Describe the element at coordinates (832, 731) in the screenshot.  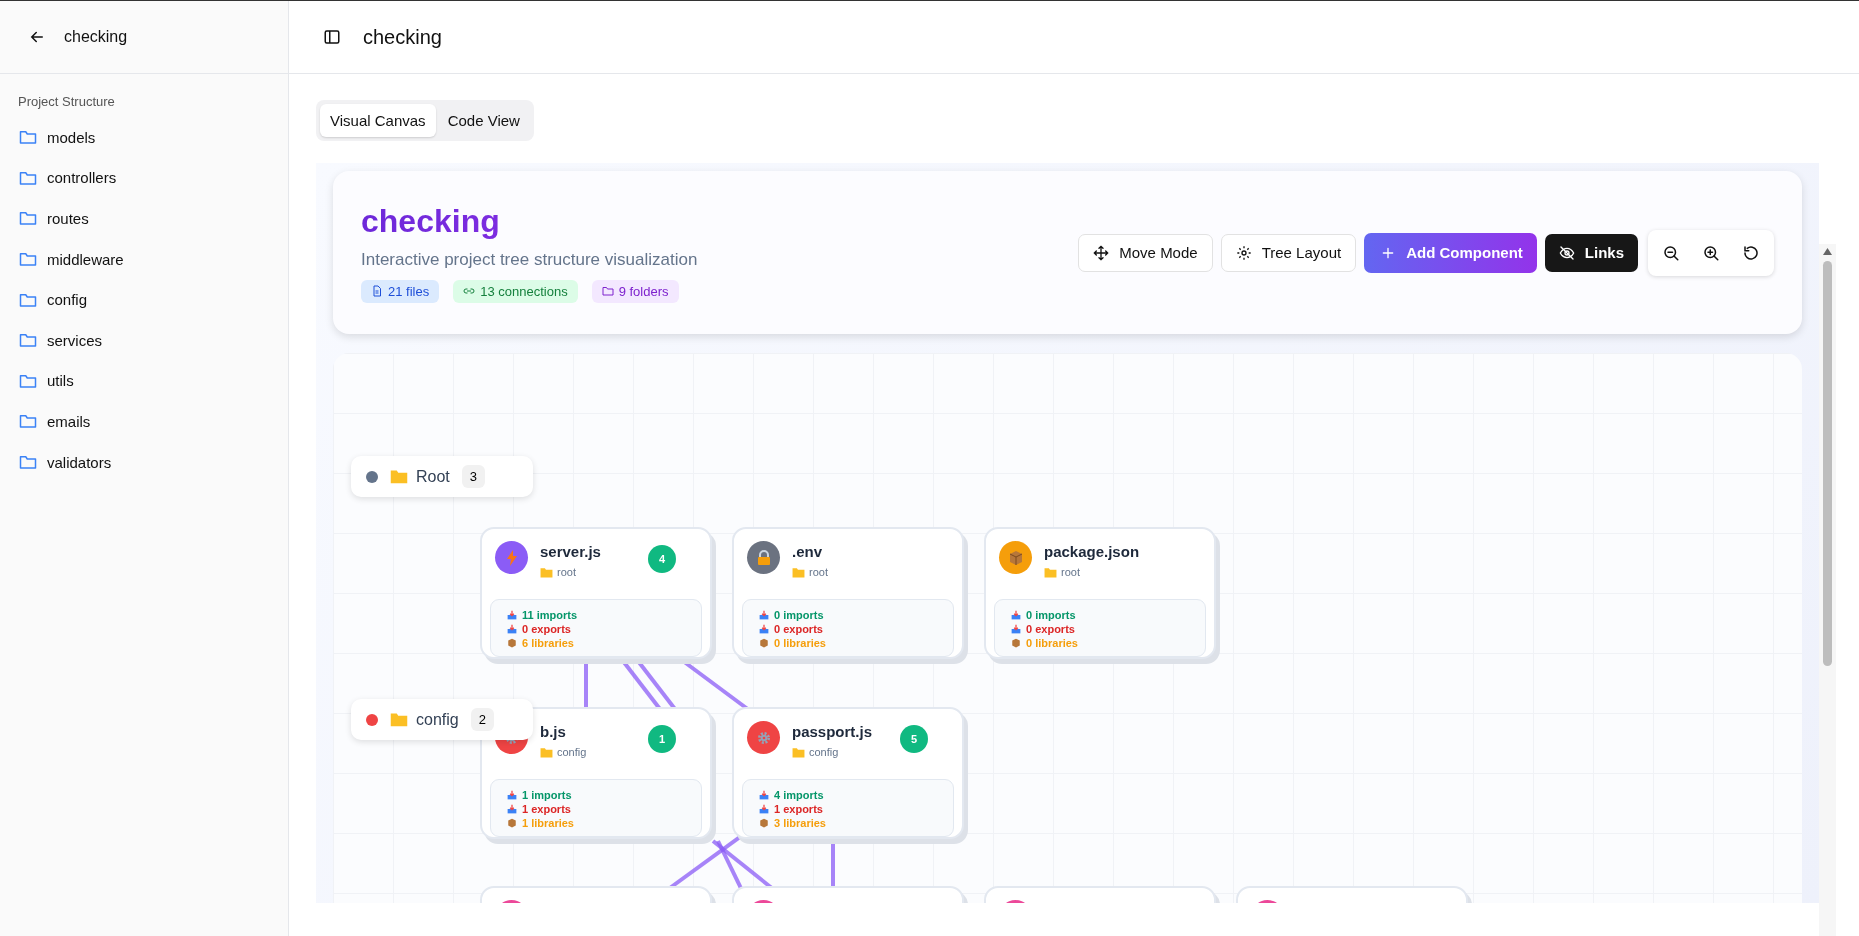
I see `file-name: passport.js` at that location.